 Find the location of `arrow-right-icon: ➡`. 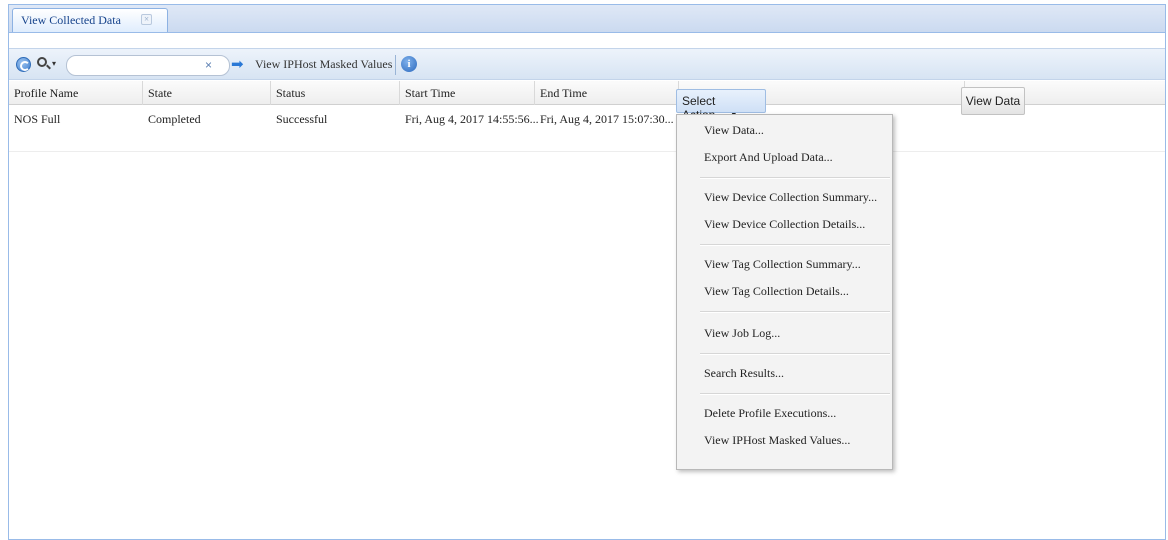

arrow-right-icon: ➡ is located at coordinates (239, 64).